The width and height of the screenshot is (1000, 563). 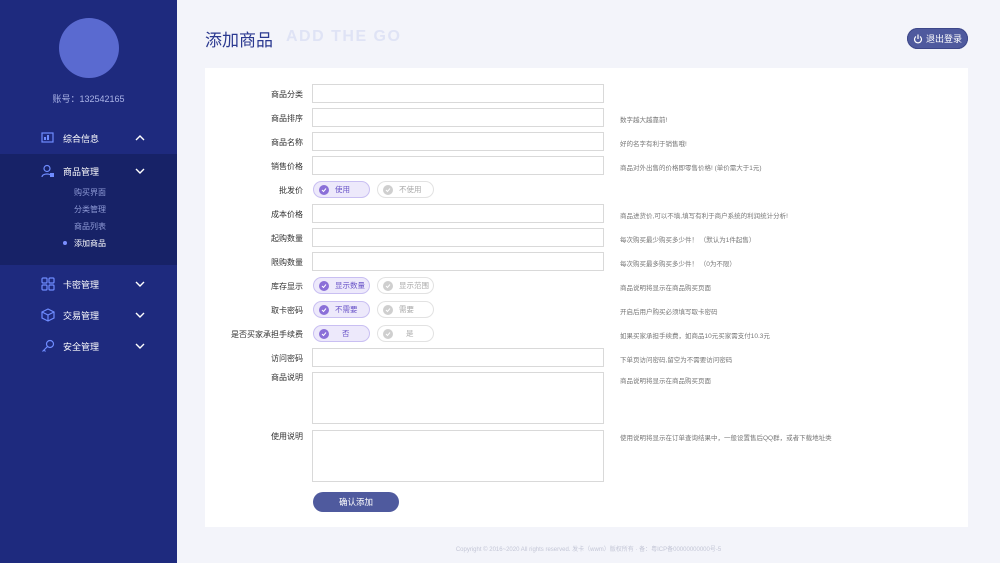 What do you see at coordinates (458, 93) in the screenshot?
I see `category-field` at bounding box center [458, 93].